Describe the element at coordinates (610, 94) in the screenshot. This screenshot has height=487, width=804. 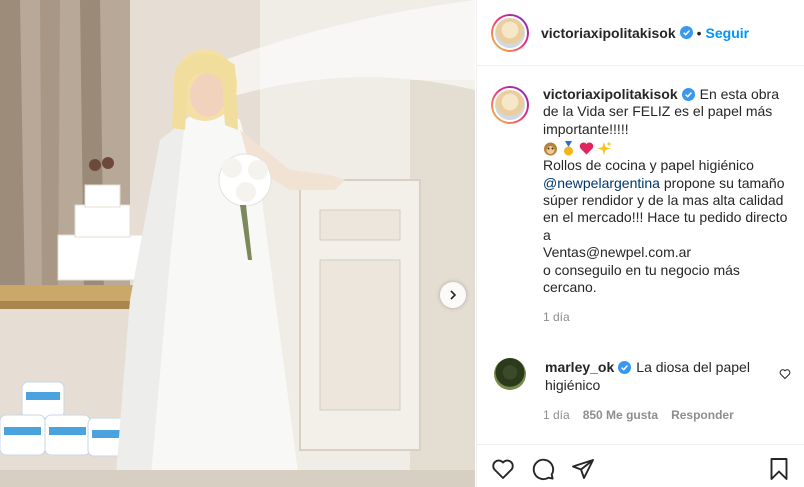
I see `caption-username: victoriaxipolitakisok` at that location.